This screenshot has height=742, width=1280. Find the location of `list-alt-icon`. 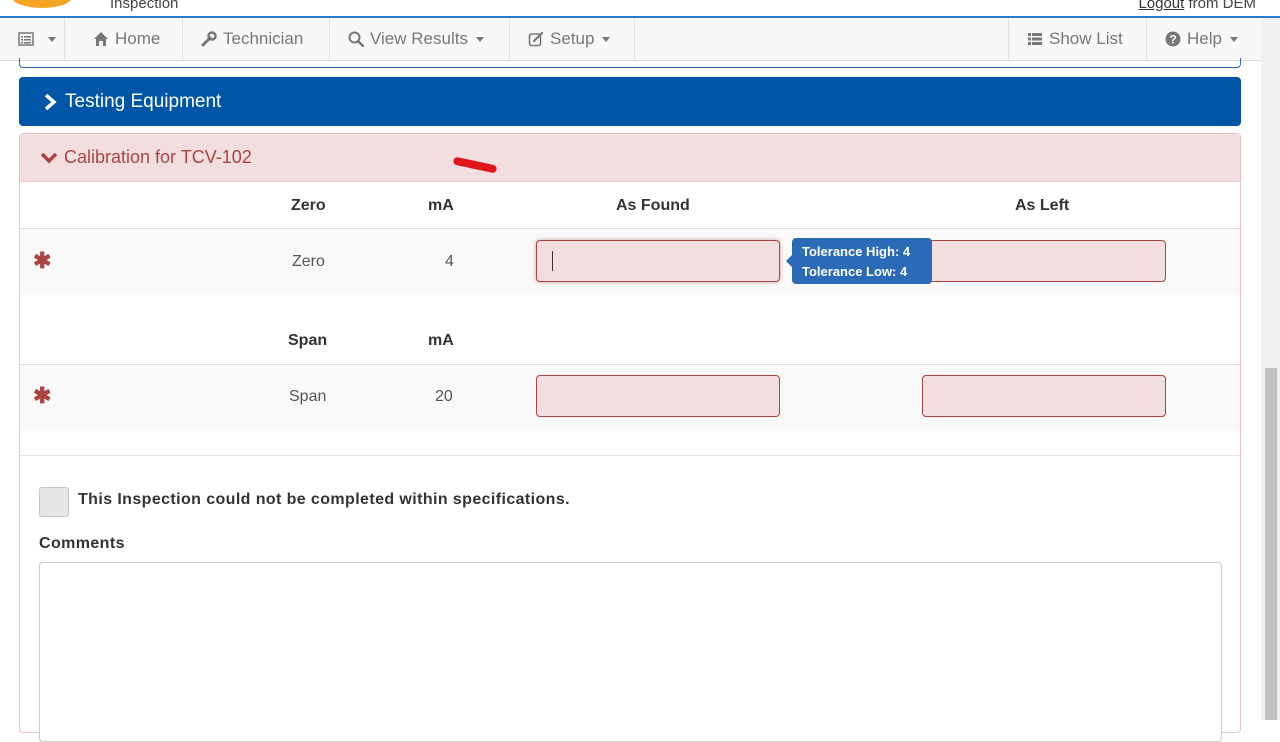

list-alt-icon is located at coordinates (26, 39).